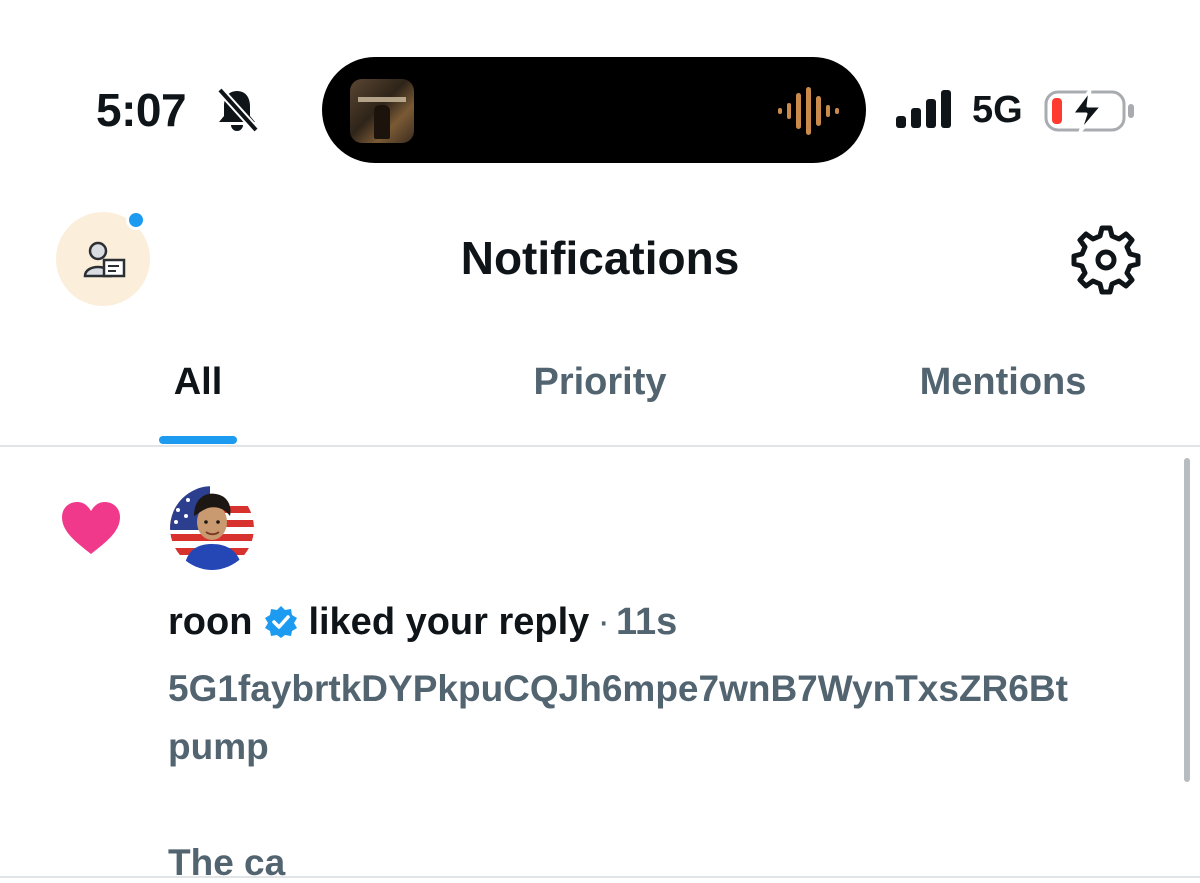 The width and height of the screenshot is (1200, 883). What do you see at coordinates (646, 622) in the screenshot?
I see `notification-time: 11s` at bounding box center [646, 622].